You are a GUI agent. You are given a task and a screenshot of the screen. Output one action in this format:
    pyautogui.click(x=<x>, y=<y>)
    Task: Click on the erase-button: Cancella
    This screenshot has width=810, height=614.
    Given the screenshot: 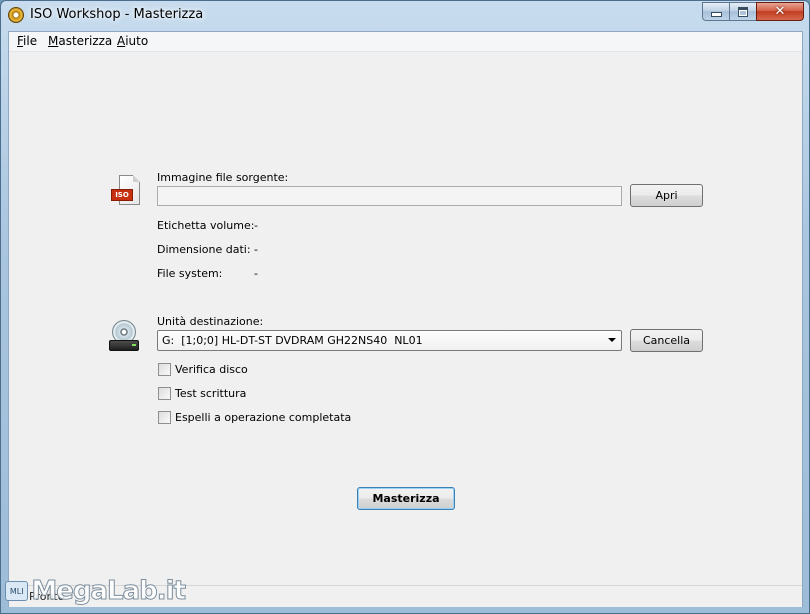 What is the action you would take?
    pyautogui.click(x=666, y=340)
    